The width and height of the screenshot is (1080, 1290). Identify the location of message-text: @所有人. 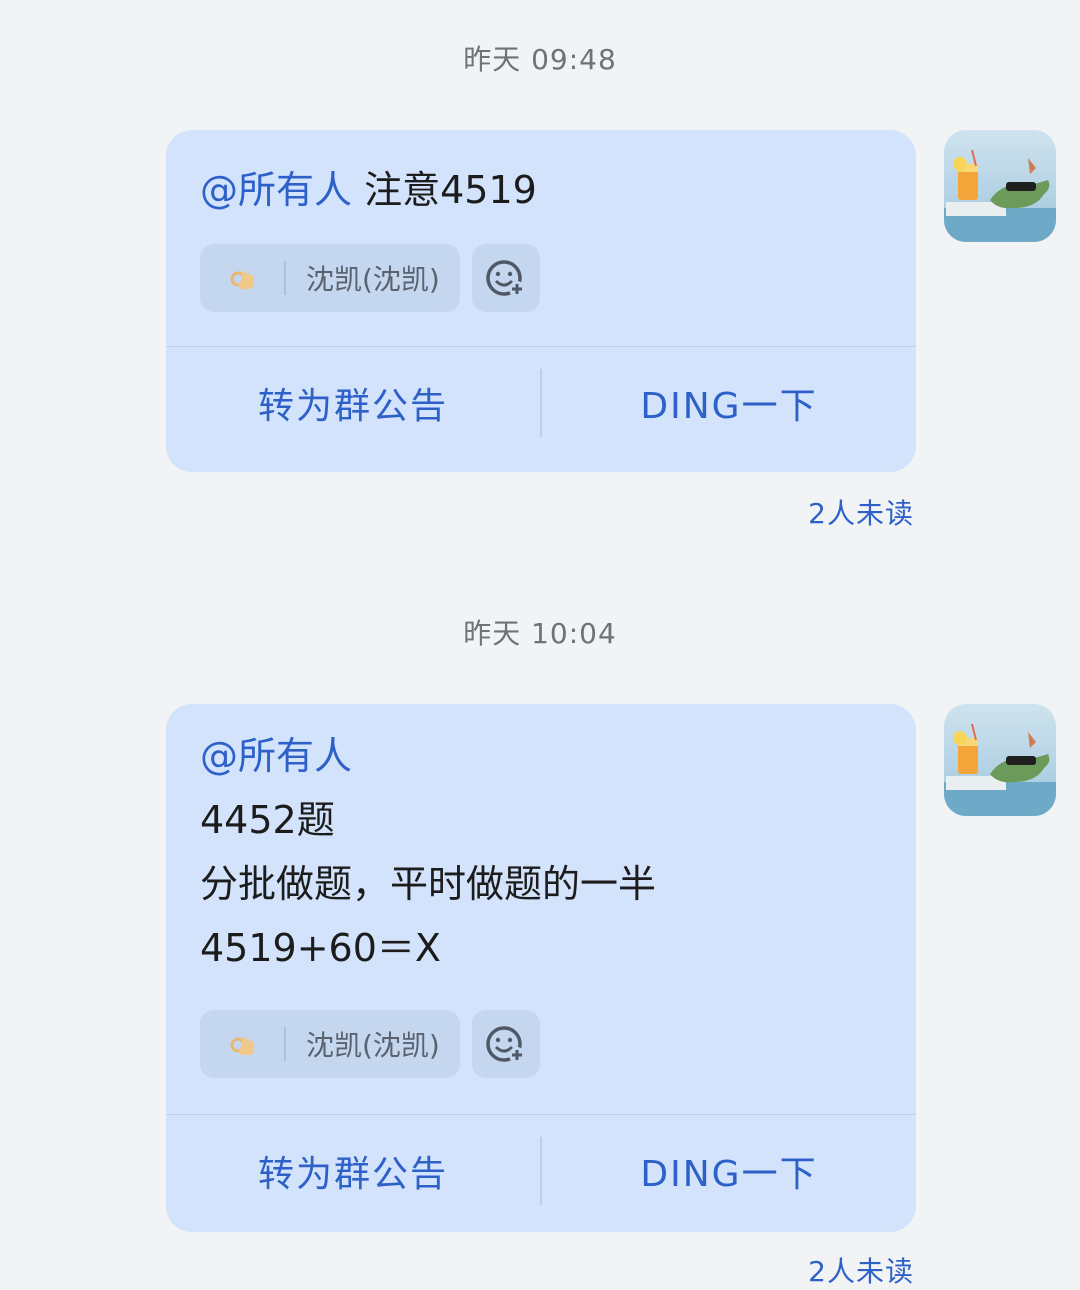
(541, 756).